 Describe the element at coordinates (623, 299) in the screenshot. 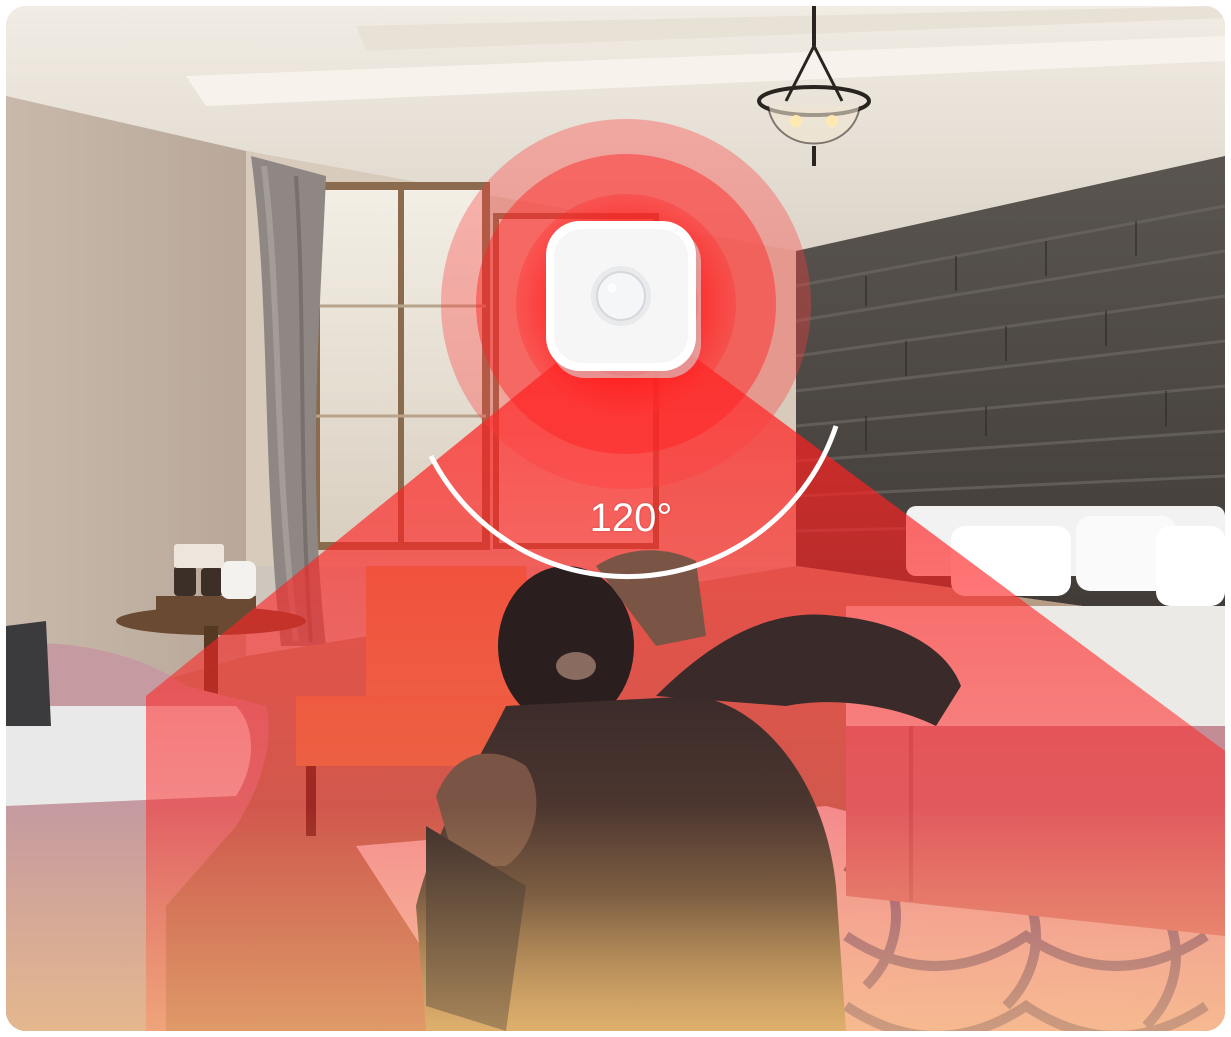

I see `pir-motion-sensor-icon` at that location.